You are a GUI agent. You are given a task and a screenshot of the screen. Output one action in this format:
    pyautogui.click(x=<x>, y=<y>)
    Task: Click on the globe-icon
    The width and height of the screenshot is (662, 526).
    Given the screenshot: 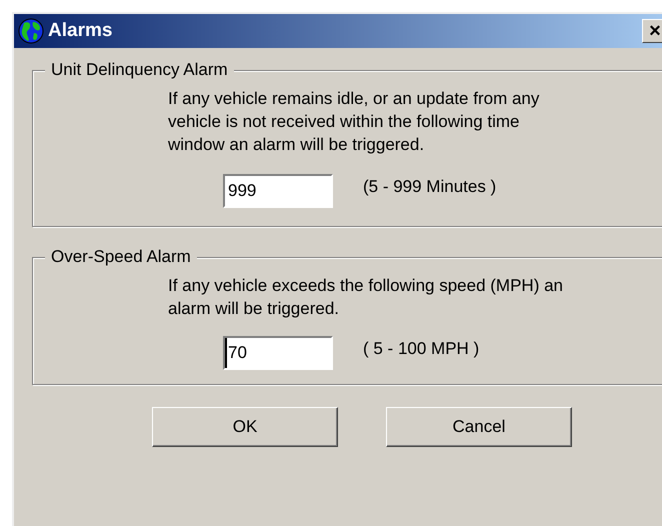 What is the action you would take?
    pyautogui.click(x=31, y=31)
    